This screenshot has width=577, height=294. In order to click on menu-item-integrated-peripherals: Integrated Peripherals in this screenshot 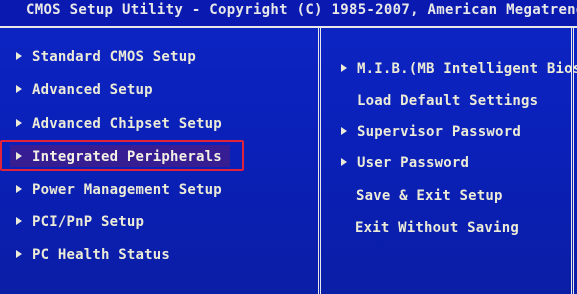, I will do `click(119, 157)`.